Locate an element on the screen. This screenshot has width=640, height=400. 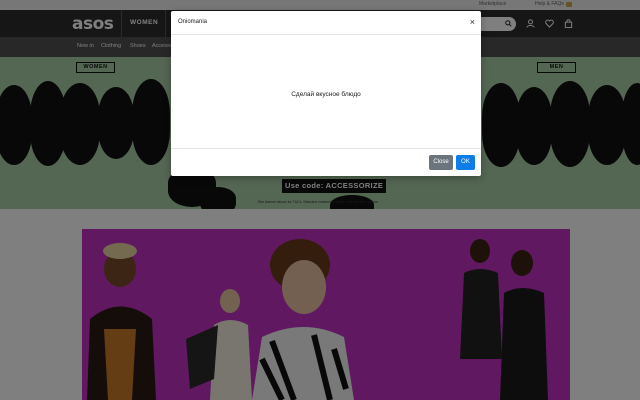
dialog-title: Oniomania is located at coordinates (193, 22).